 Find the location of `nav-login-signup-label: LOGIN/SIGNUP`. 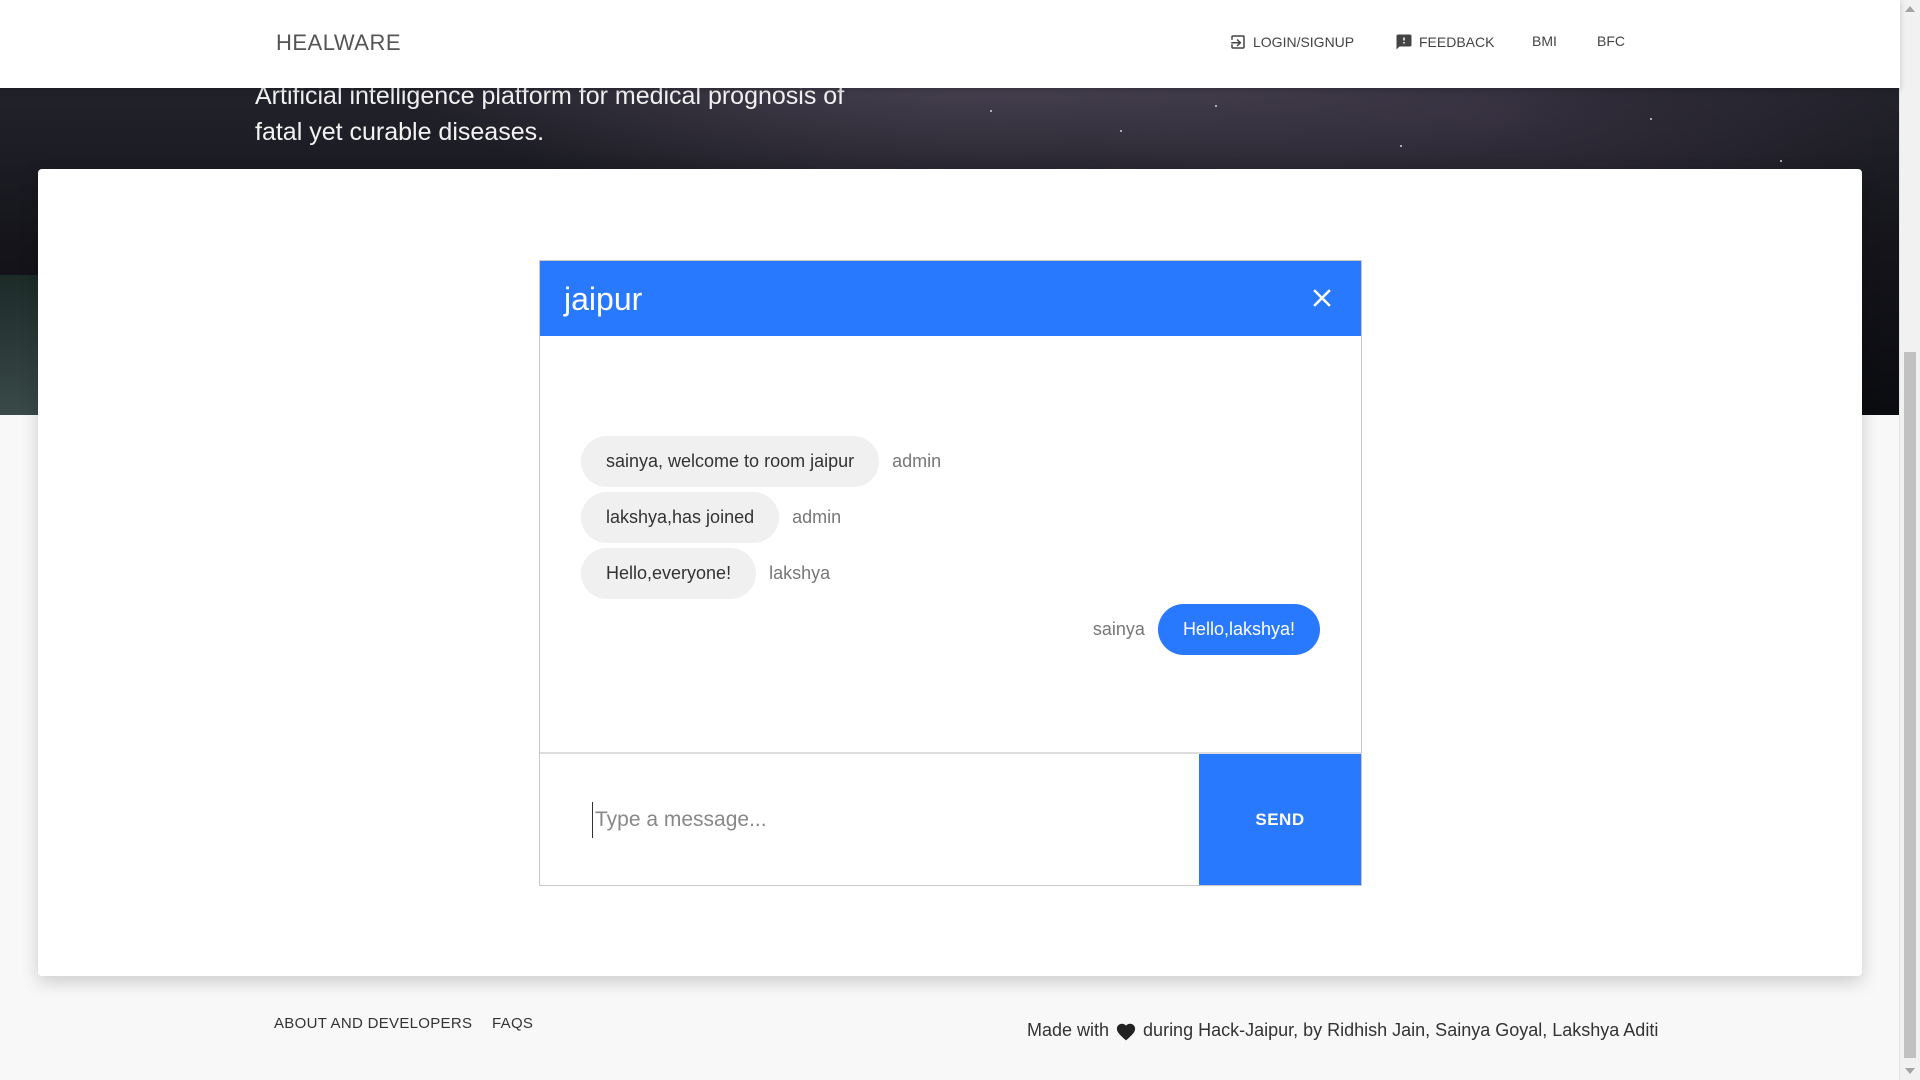

nav-login-signup-label: LOGIN/SIGNUP is located at coordinates (1304, 42).